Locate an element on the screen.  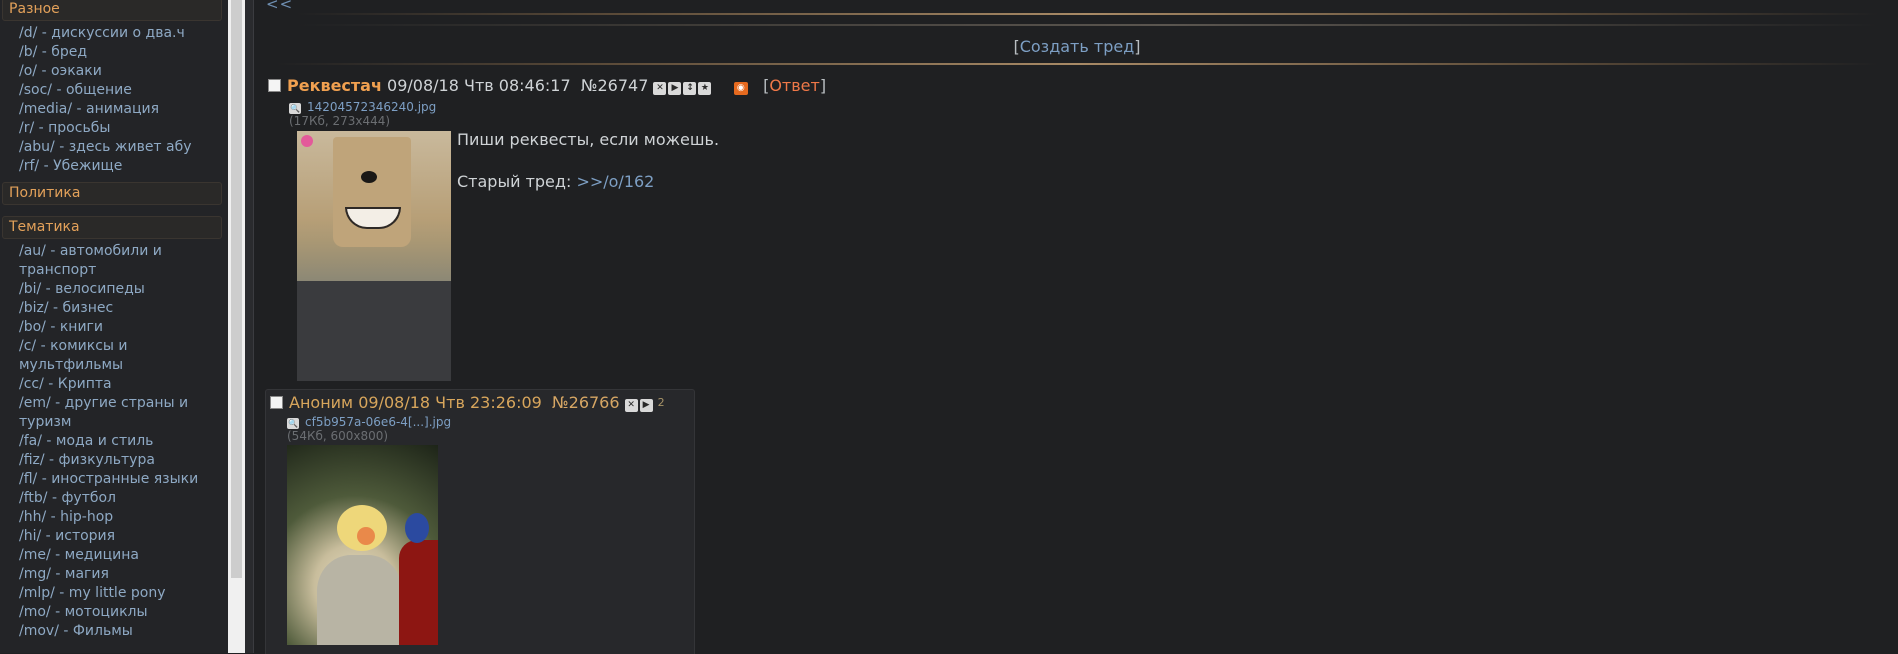
create-thread: [Создать тред] is located at coordinates (1077, 46).